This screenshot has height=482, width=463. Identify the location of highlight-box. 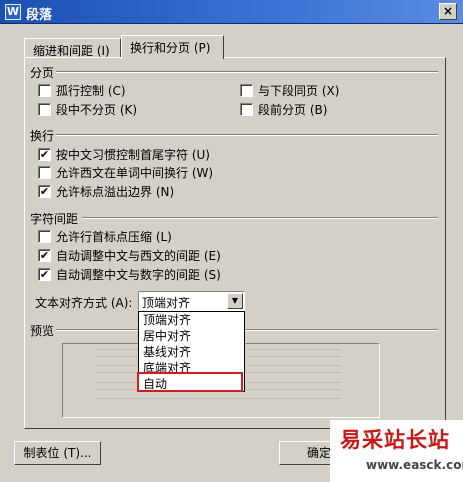
(190, 382).